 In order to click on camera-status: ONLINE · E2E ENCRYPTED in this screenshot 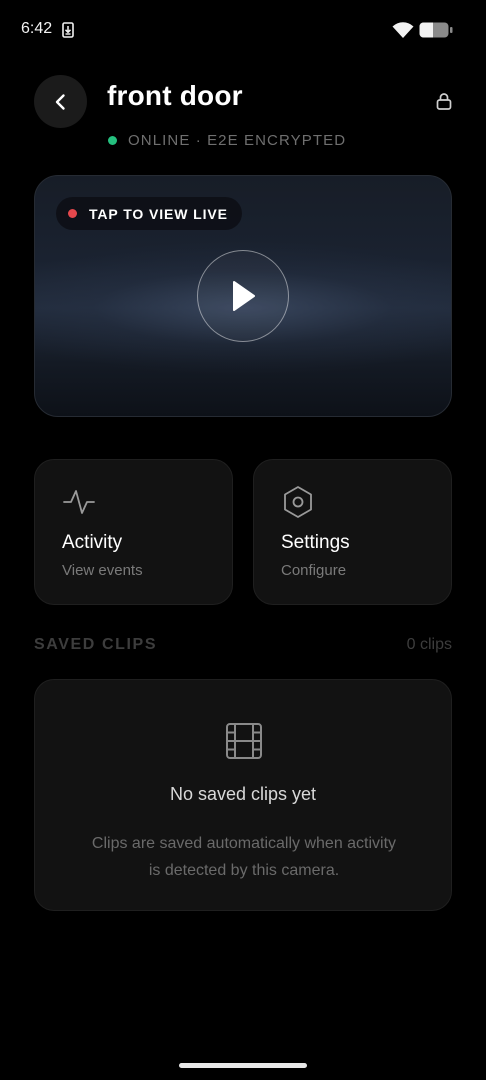, I will do `click(227, 140)`.